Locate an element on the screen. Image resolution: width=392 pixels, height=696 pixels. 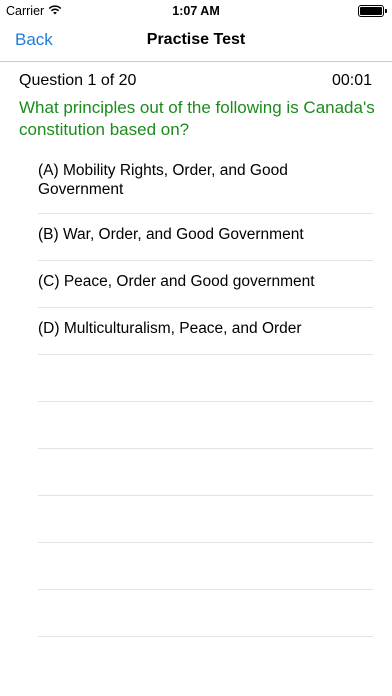
answer-option-c: (C) Peace, Order and Good government is located at coordinates (205, 284).